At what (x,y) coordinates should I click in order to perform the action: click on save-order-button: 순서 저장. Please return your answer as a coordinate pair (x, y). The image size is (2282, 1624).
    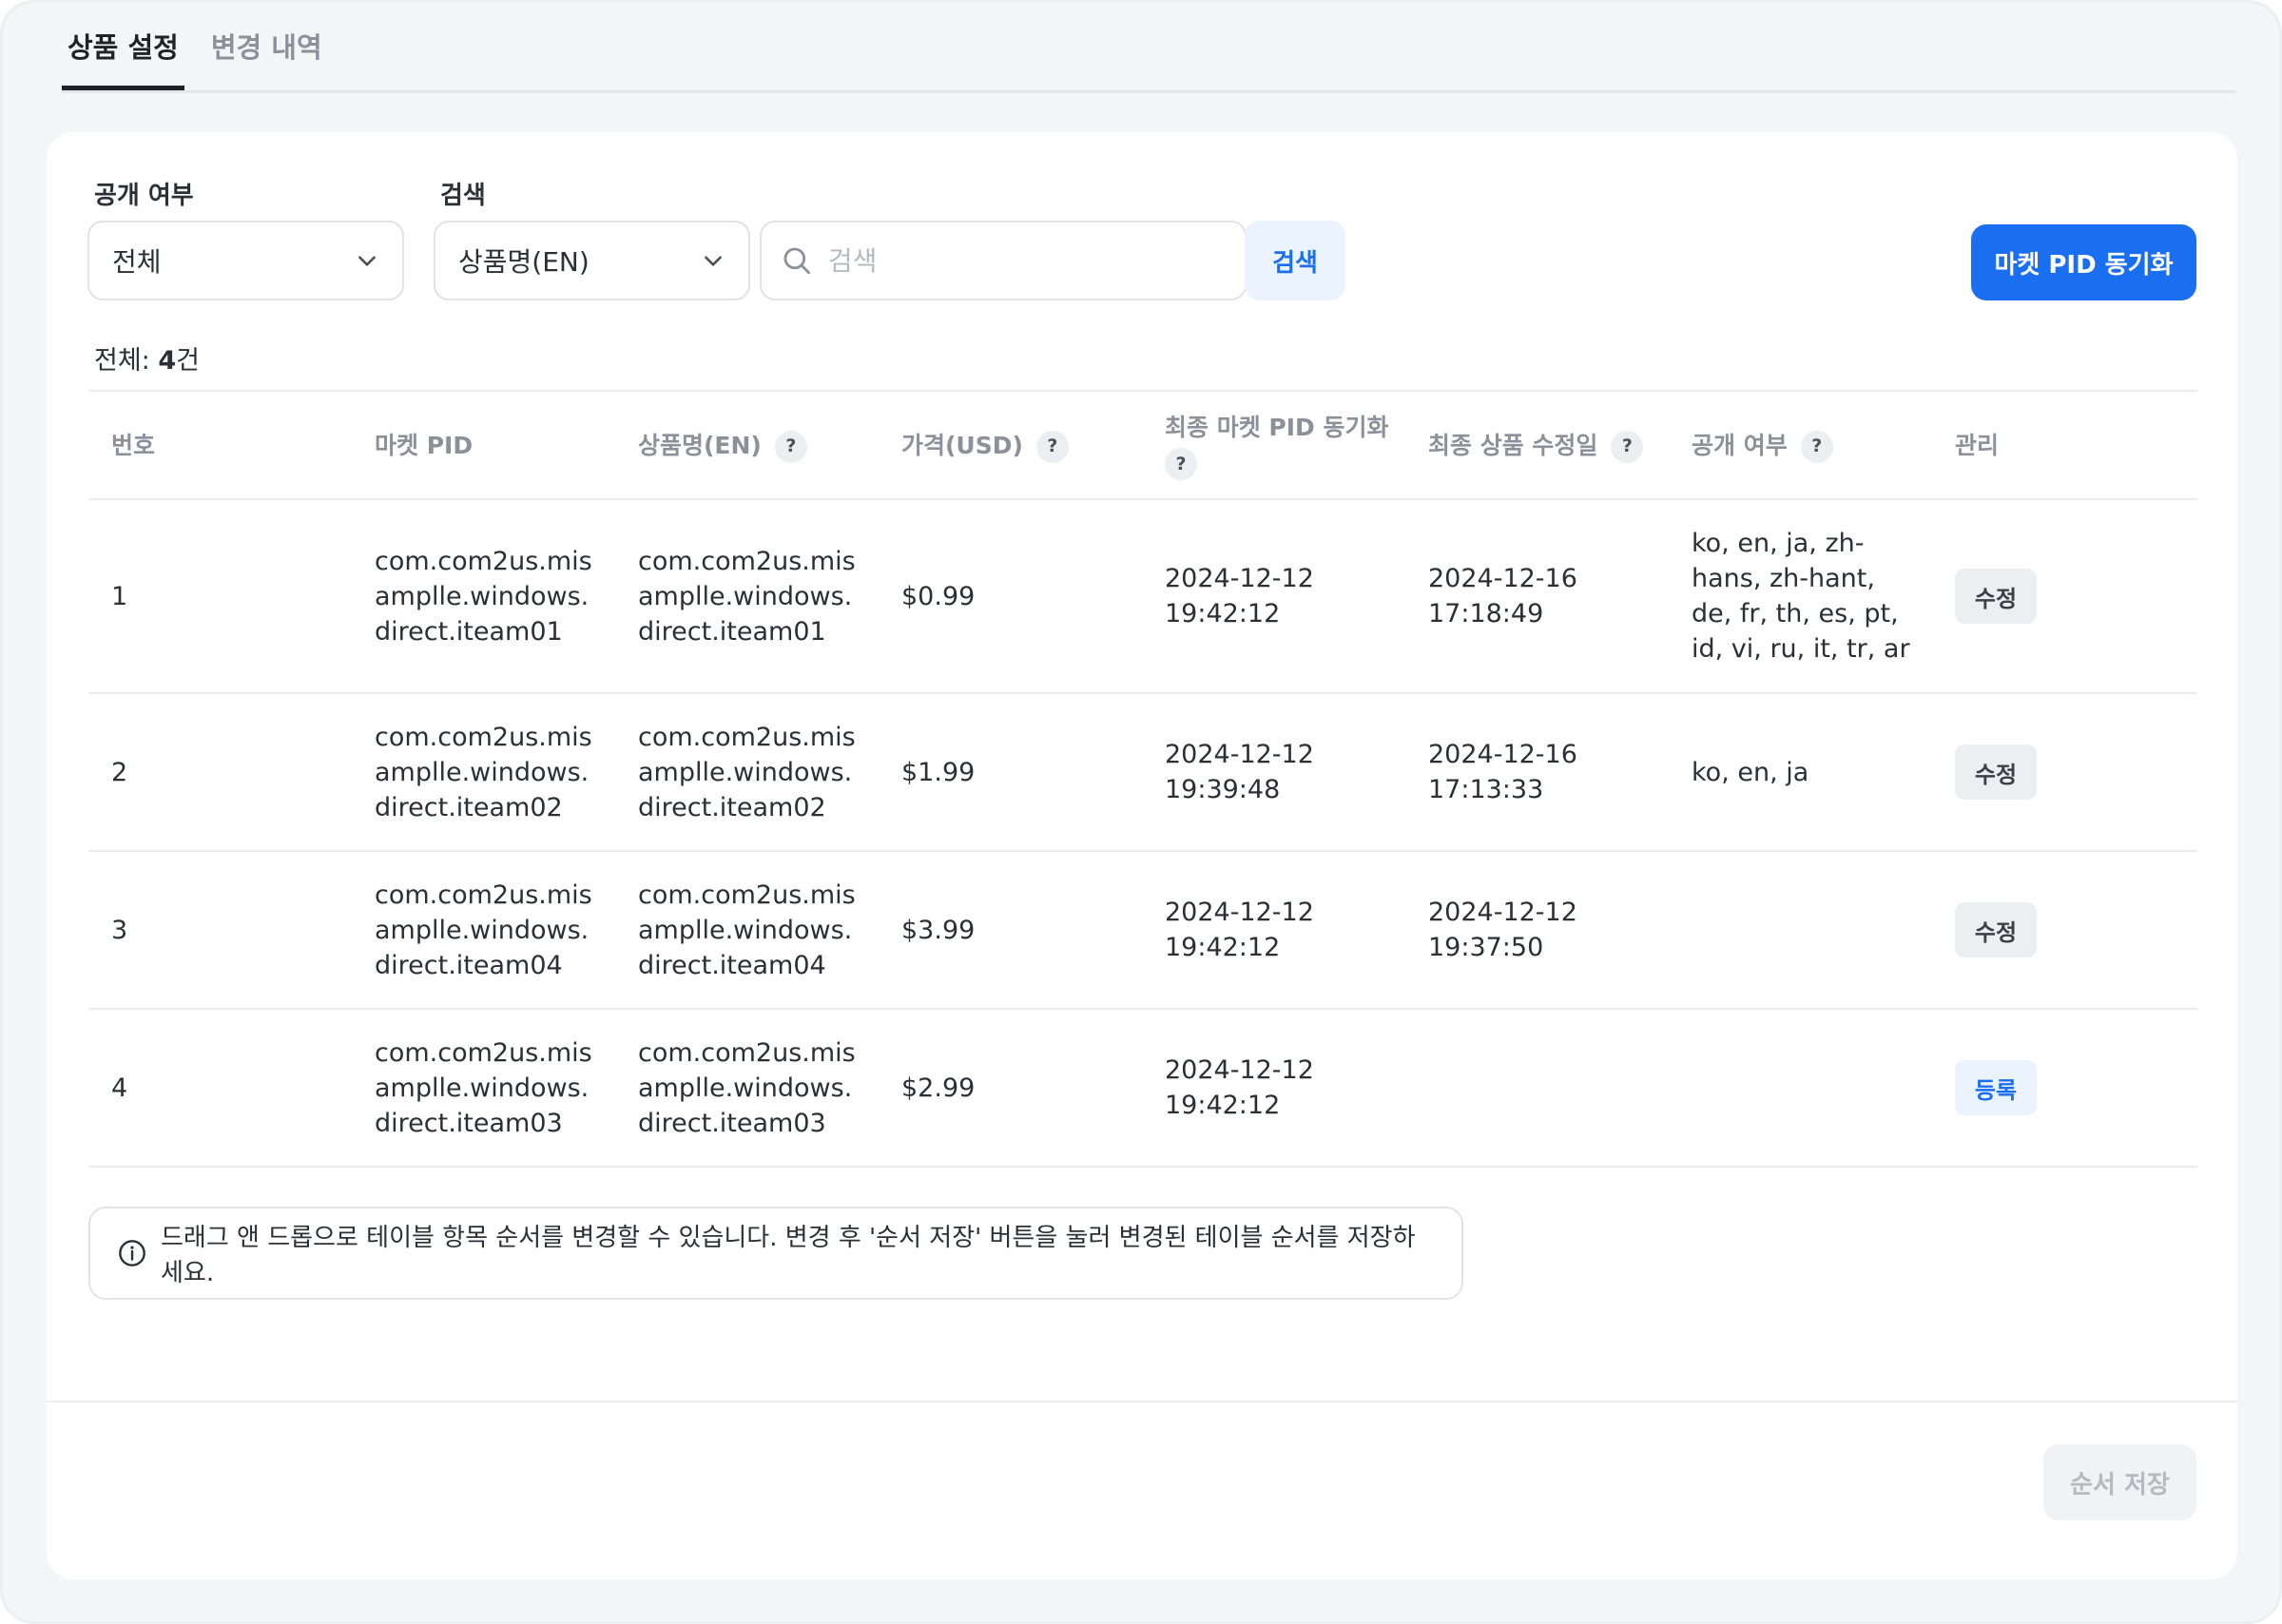
    Looking at the image, I should click on (2119, 1482).